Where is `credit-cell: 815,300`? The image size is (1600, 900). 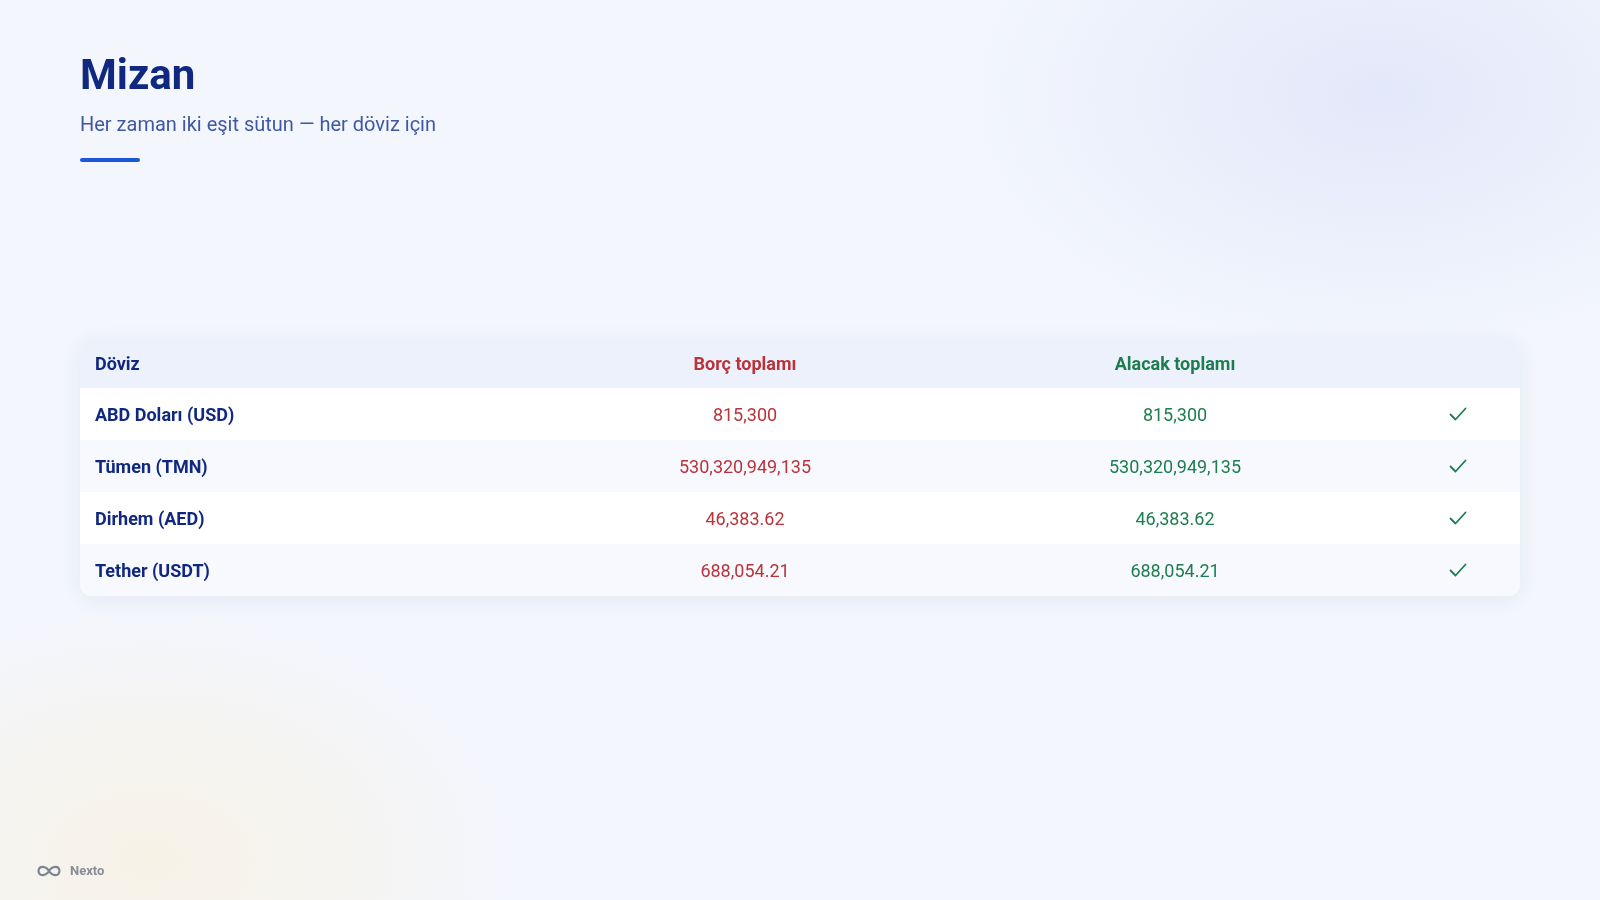
credit-cell: 815,300 is located at coordinates (1175, 414).